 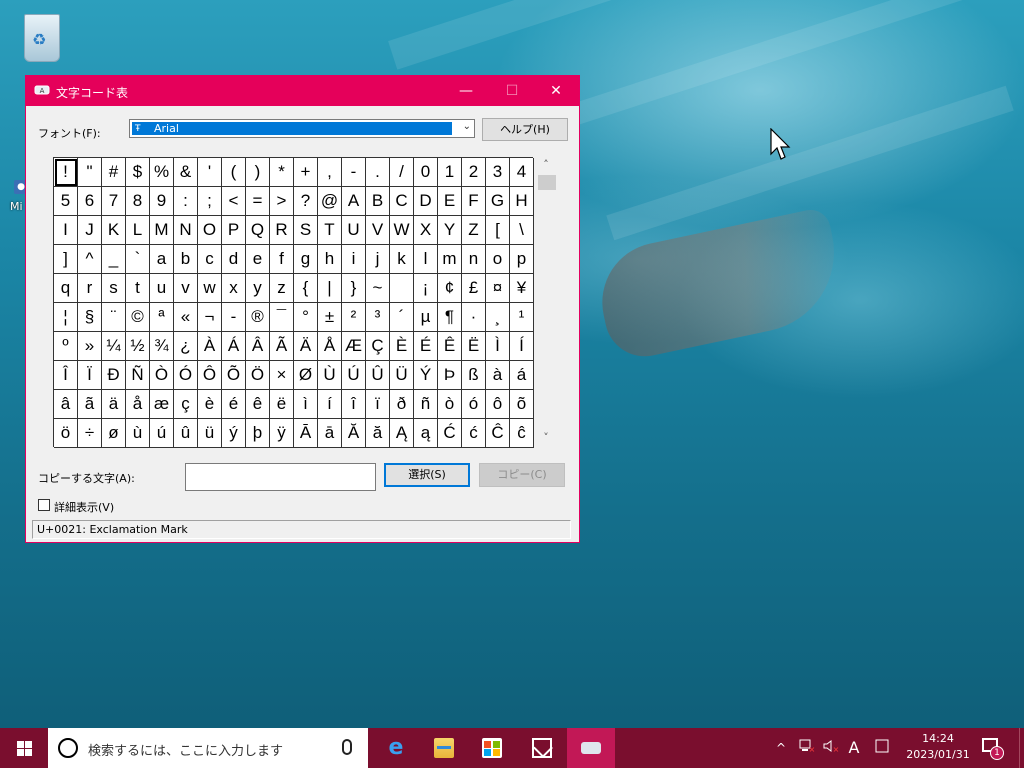 I want to click on char-cell: 4, so click(x=522, y=172).